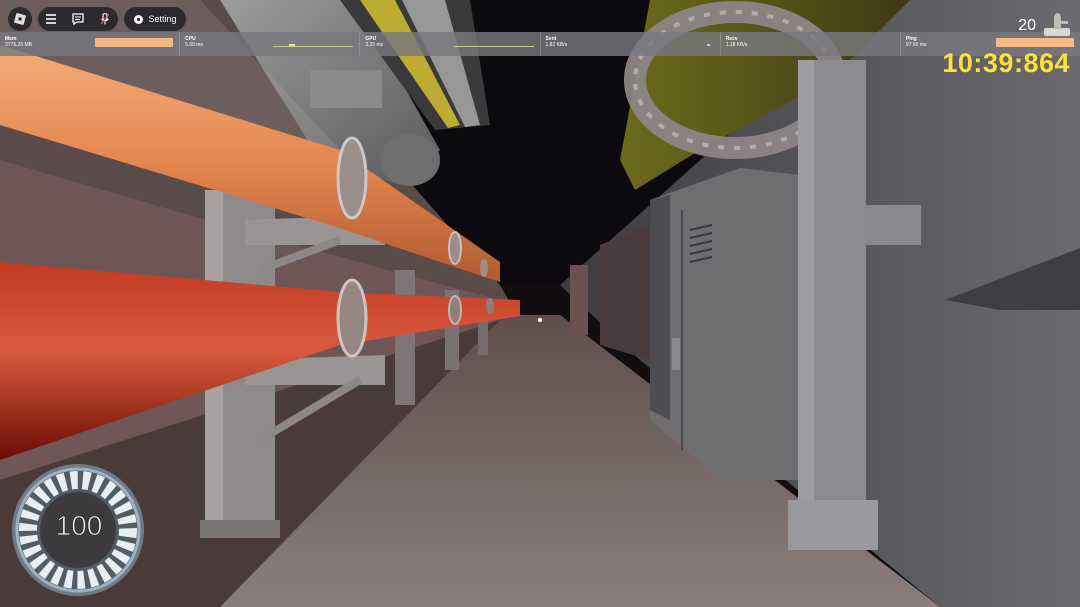 The width and height of the screenshot is (1080, 607). What do you see at coordinates (1057, 24) in the screenshot?
I see `character-icon` at bounding box center [1057, 24].